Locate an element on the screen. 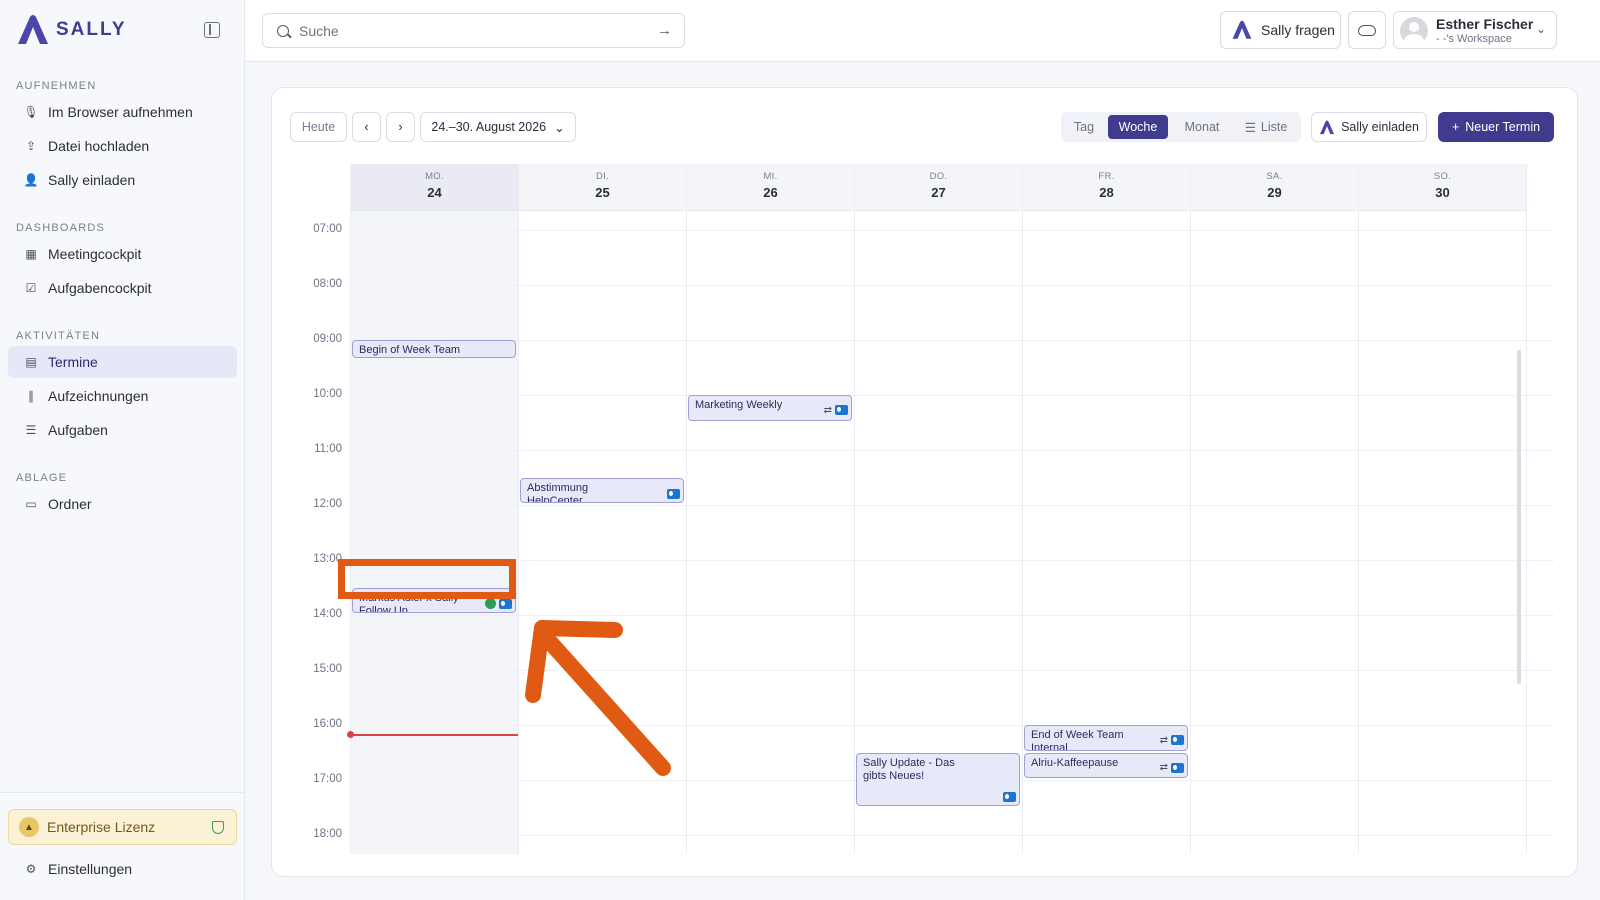 The image size is (1600, 900). nav-item-label: Ordner is located at coordinates (70, 504).